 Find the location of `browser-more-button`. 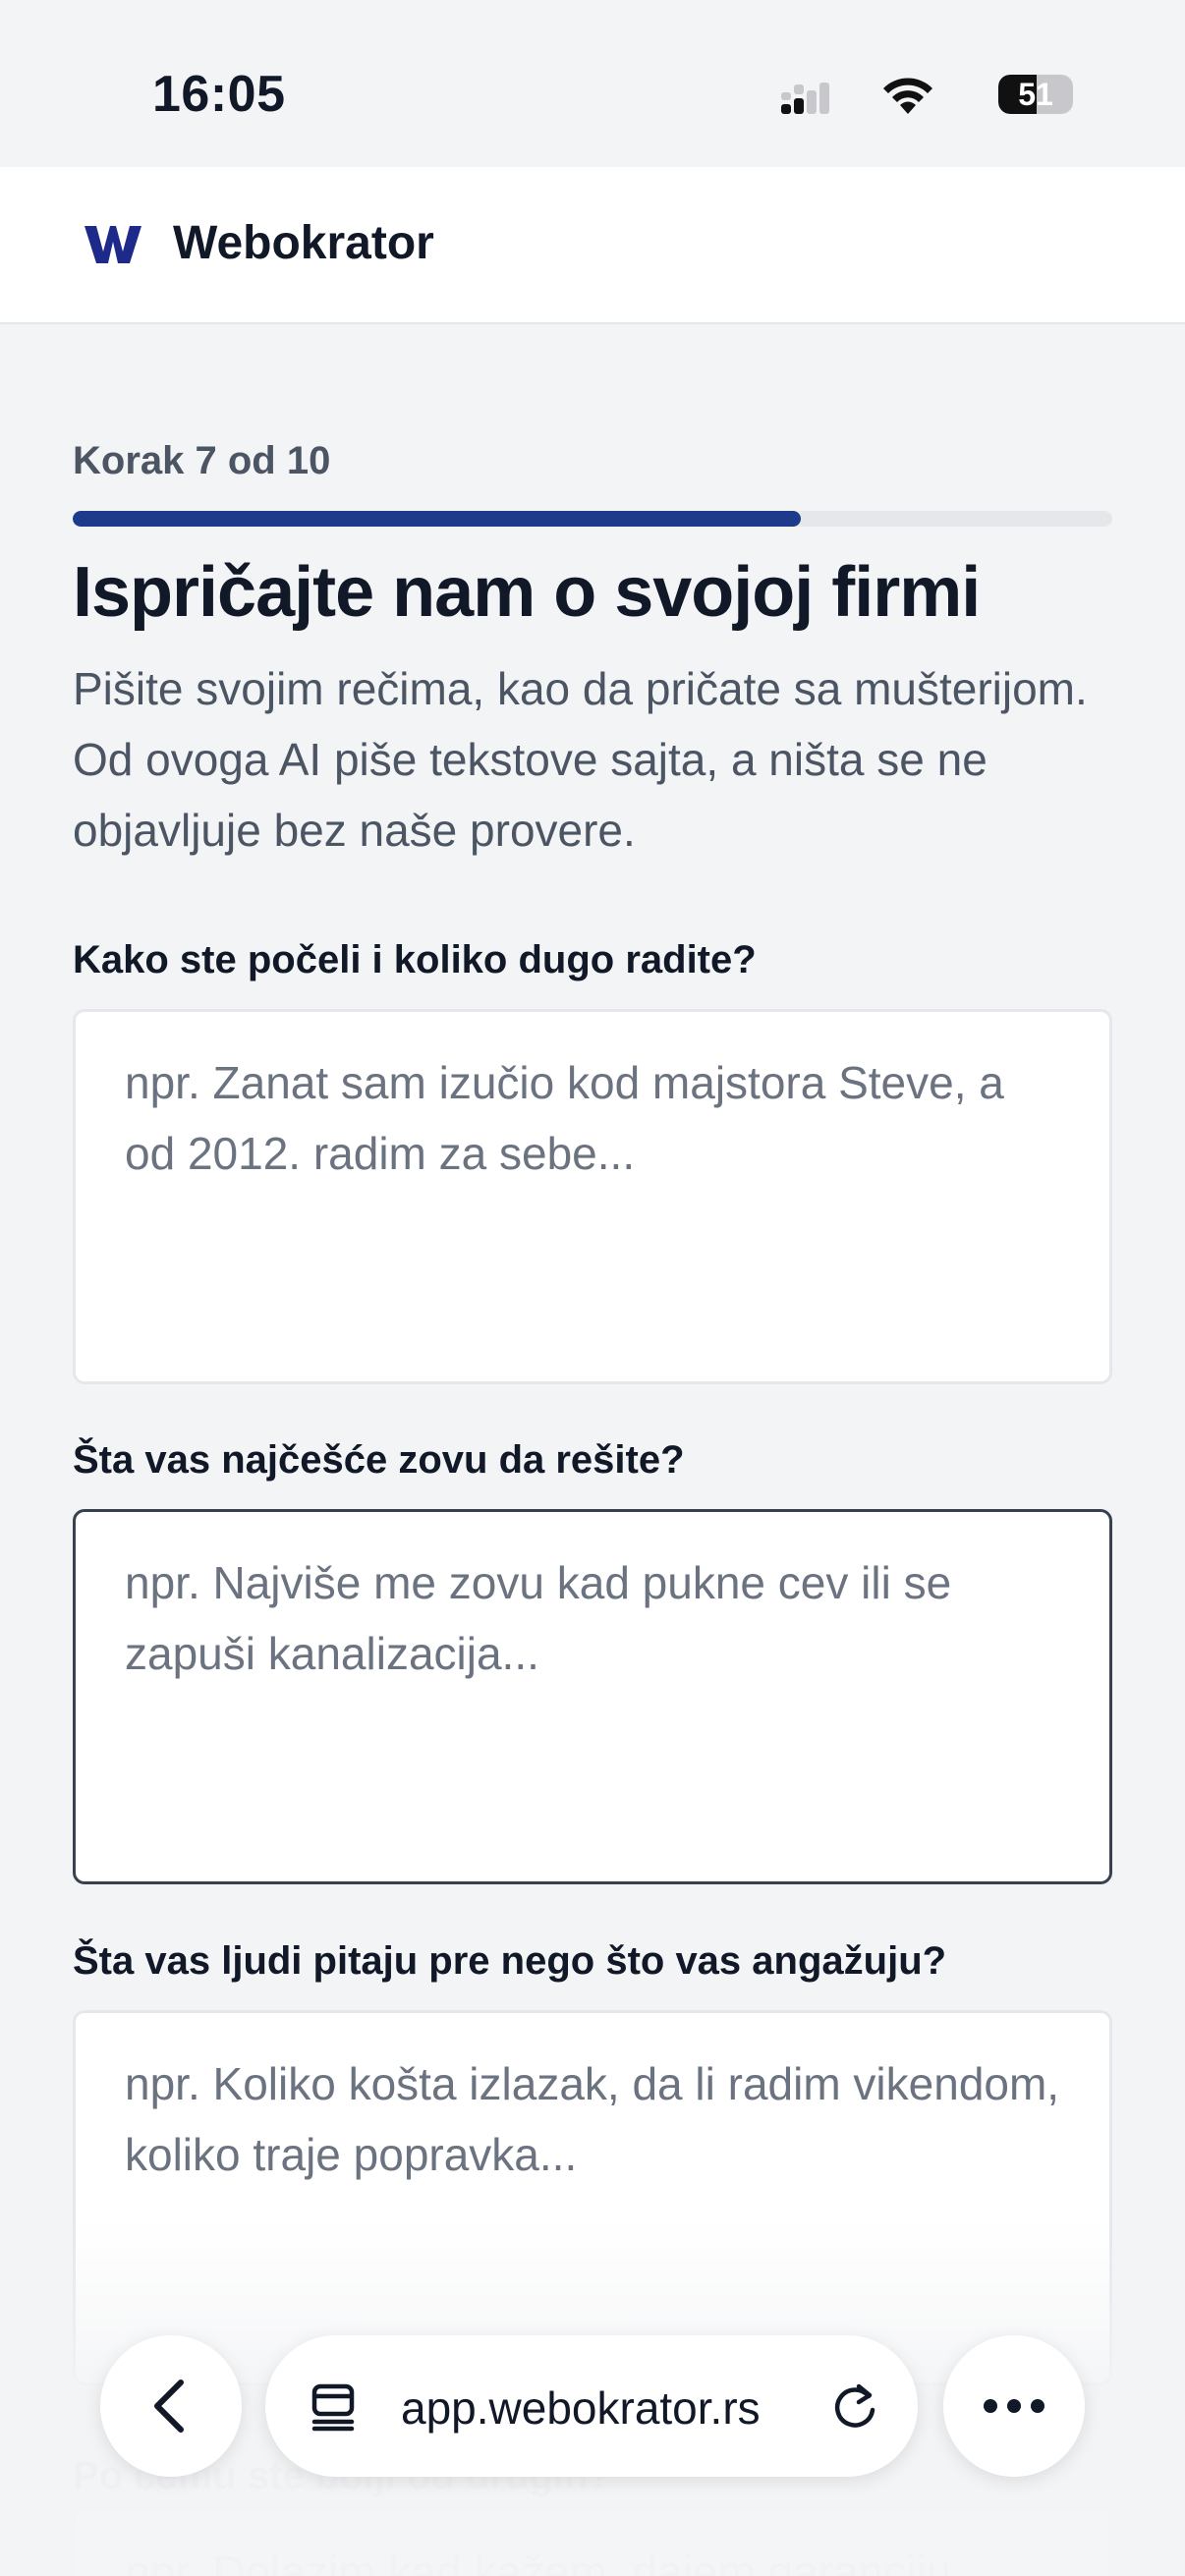

browser-more-button is located at coordinates (1014, 2406).